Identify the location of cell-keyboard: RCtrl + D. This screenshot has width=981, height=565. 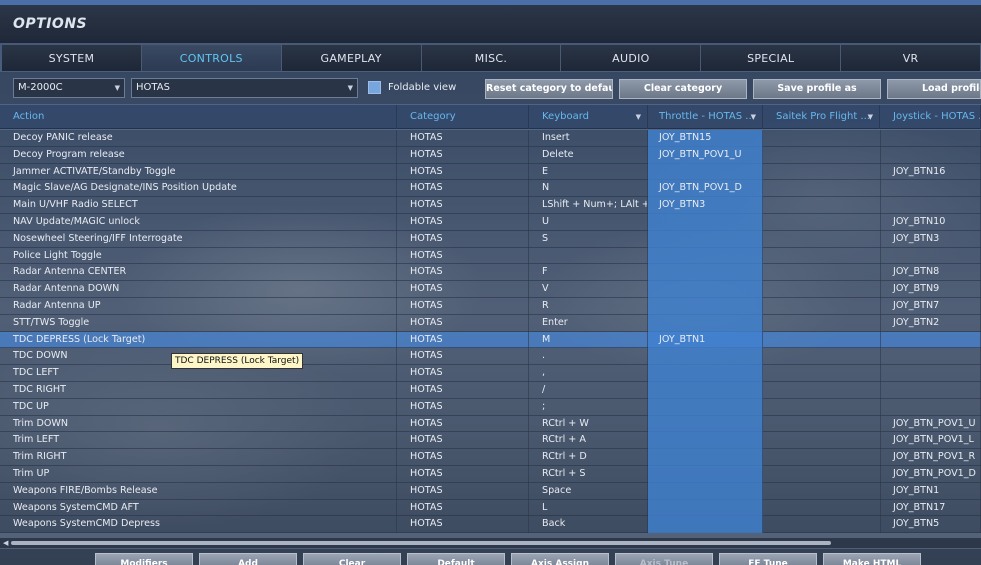
(592, 457).